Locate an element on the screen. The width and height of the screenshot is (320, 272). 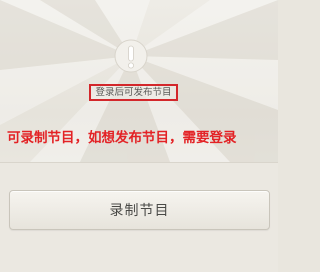
login-hint-text: 登录后可发布节目 is located at coordinates (133, 92).